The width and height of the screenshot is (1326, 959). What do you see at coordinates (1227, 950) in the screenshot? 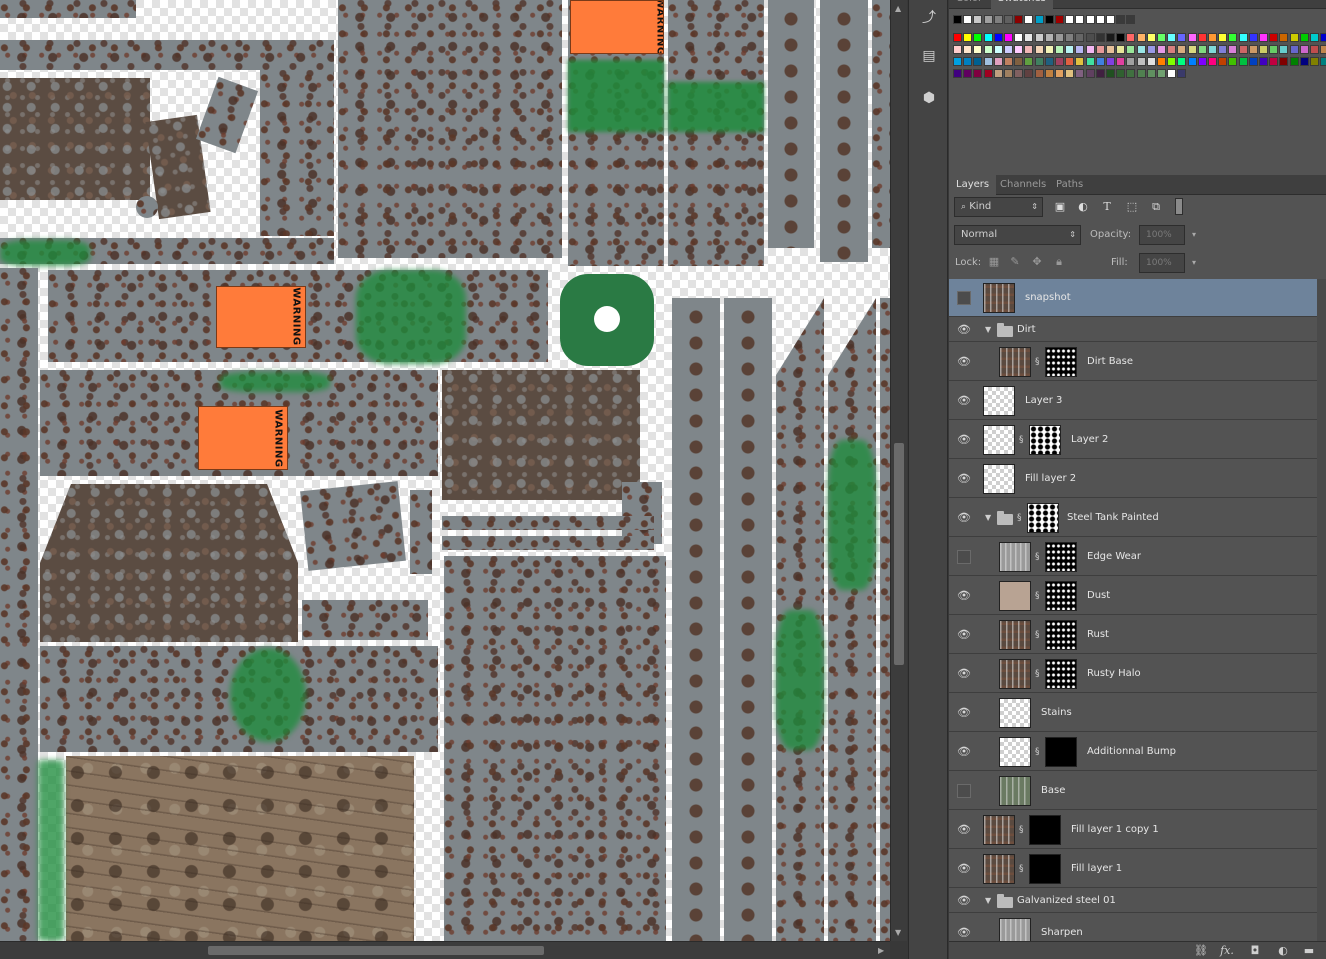
I see `fx-icon: fx.` at bounding box center [1227, 950].